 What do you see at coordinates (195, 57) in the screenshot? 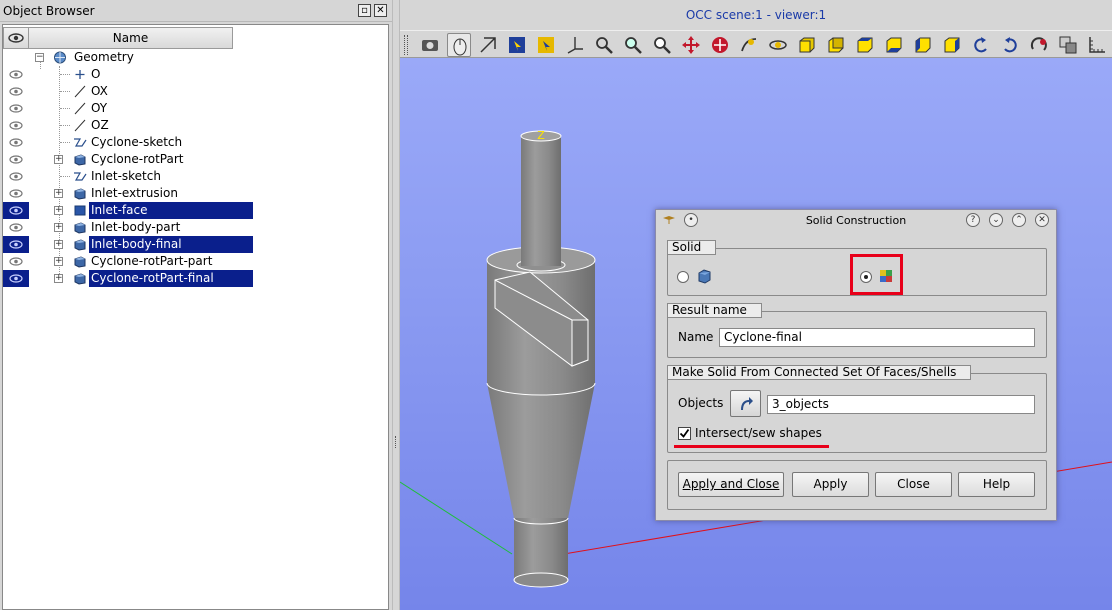
I see `tree-row-geometry: − Geometry` at bounding box center [195, 57].